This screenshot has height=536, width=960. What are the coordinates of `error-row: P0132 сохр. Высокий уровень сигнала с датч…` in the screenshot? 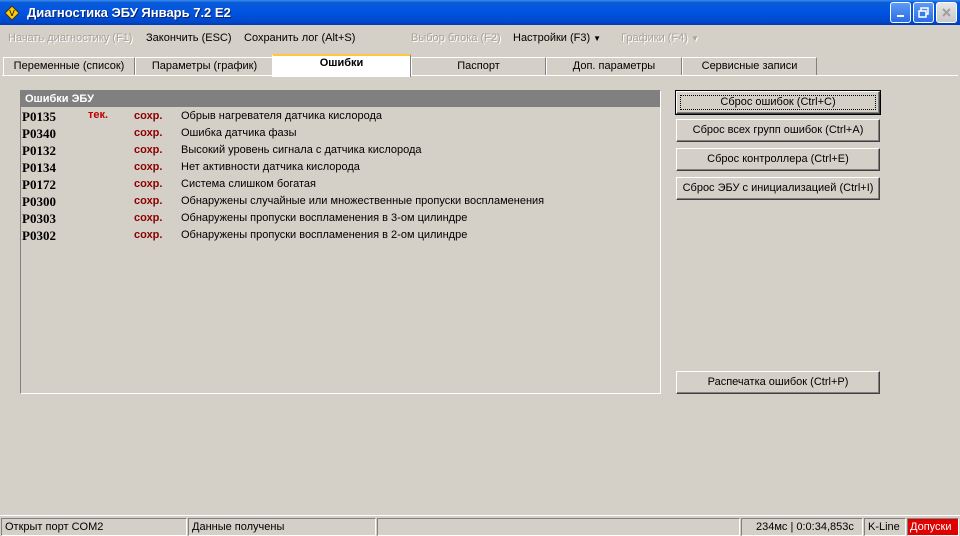 It's located at (340, 149).